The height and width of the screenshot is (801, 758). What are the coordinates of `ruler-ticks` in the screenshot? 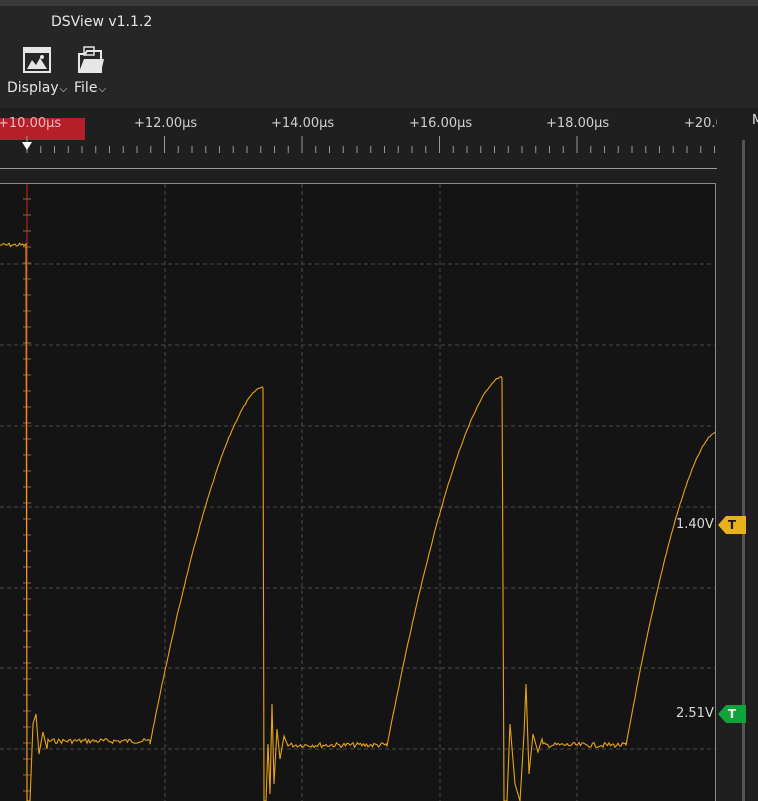 It's located at (368, 144).